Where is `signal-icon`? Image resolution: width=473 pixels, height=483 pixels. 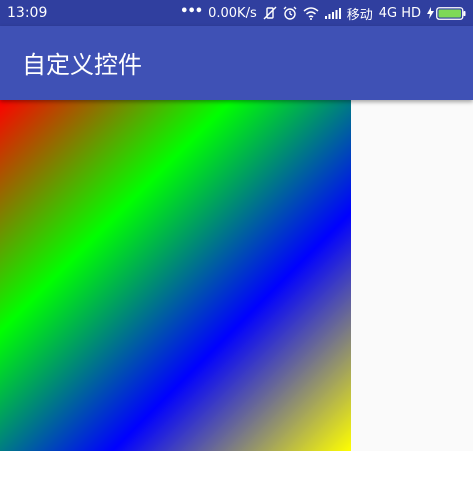
signal-icon is located at coordinates (332, 13).